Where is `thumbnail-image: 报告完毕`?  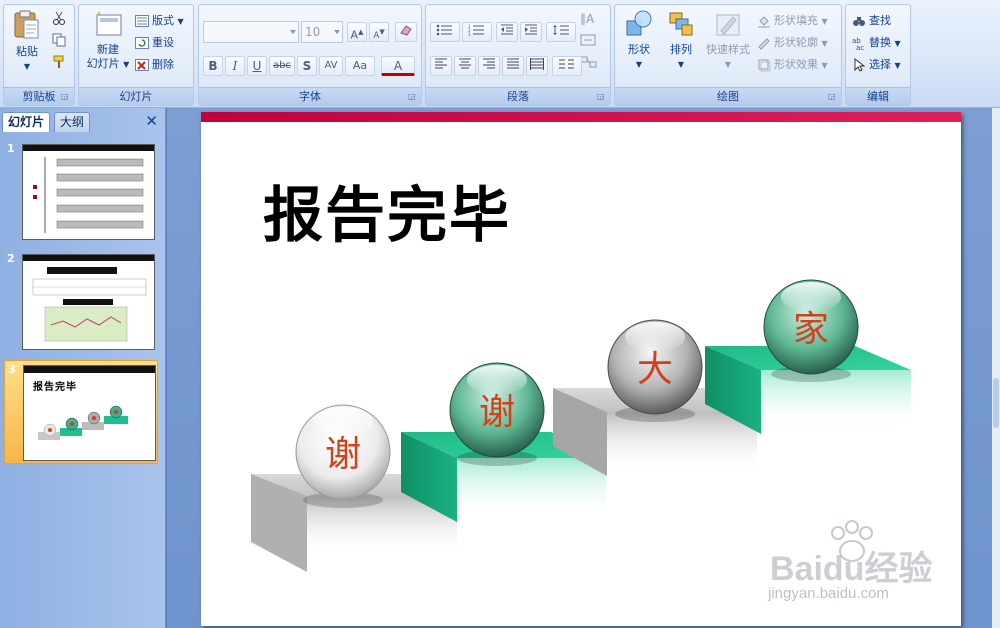
thumbnail-image: 报告完毕 is located at coordinates (89, 413).